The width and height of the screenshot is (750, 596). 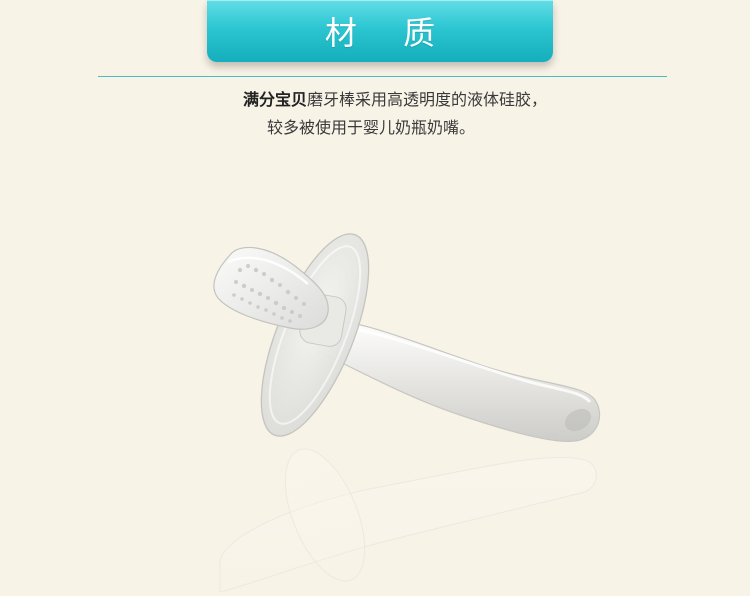 I want to click on teether-reflection, so click(x=408, y=520).